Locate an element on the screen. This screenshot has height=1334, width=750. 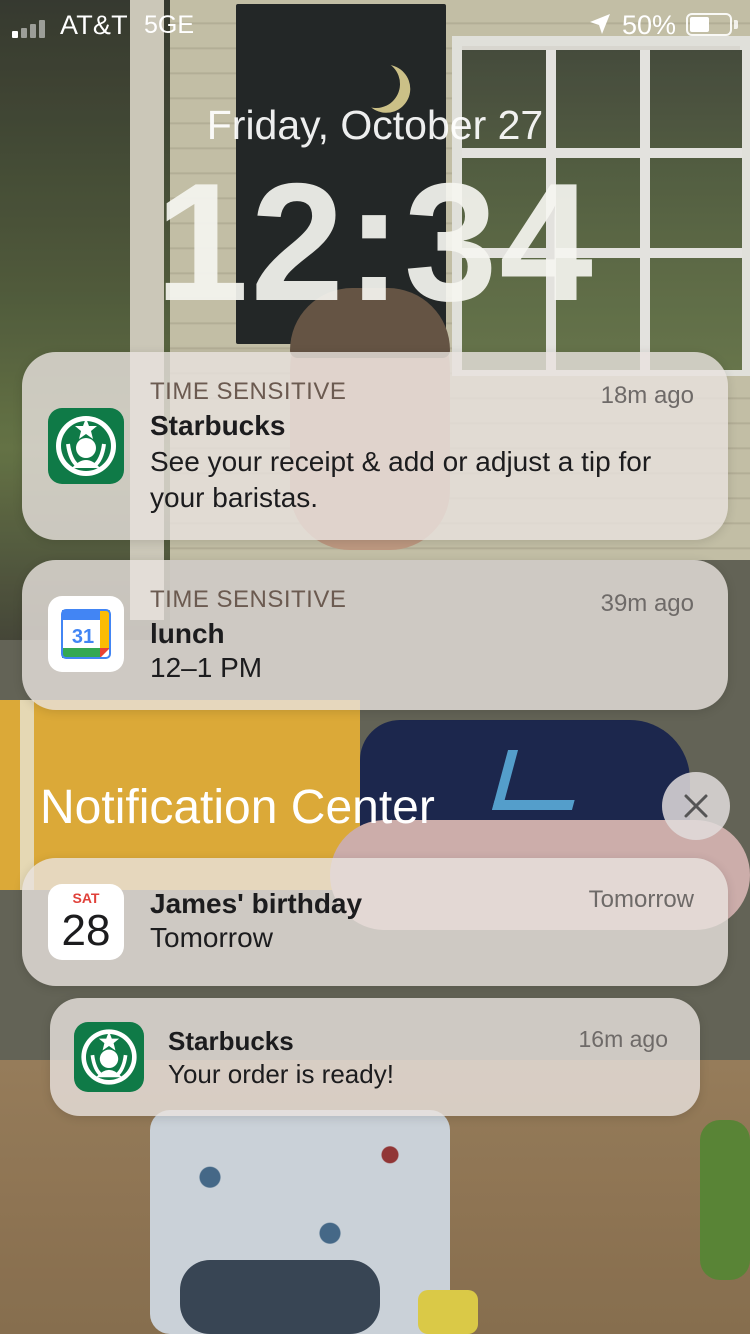
notification-body: Tomorrow is located at coordinates (211, 937).